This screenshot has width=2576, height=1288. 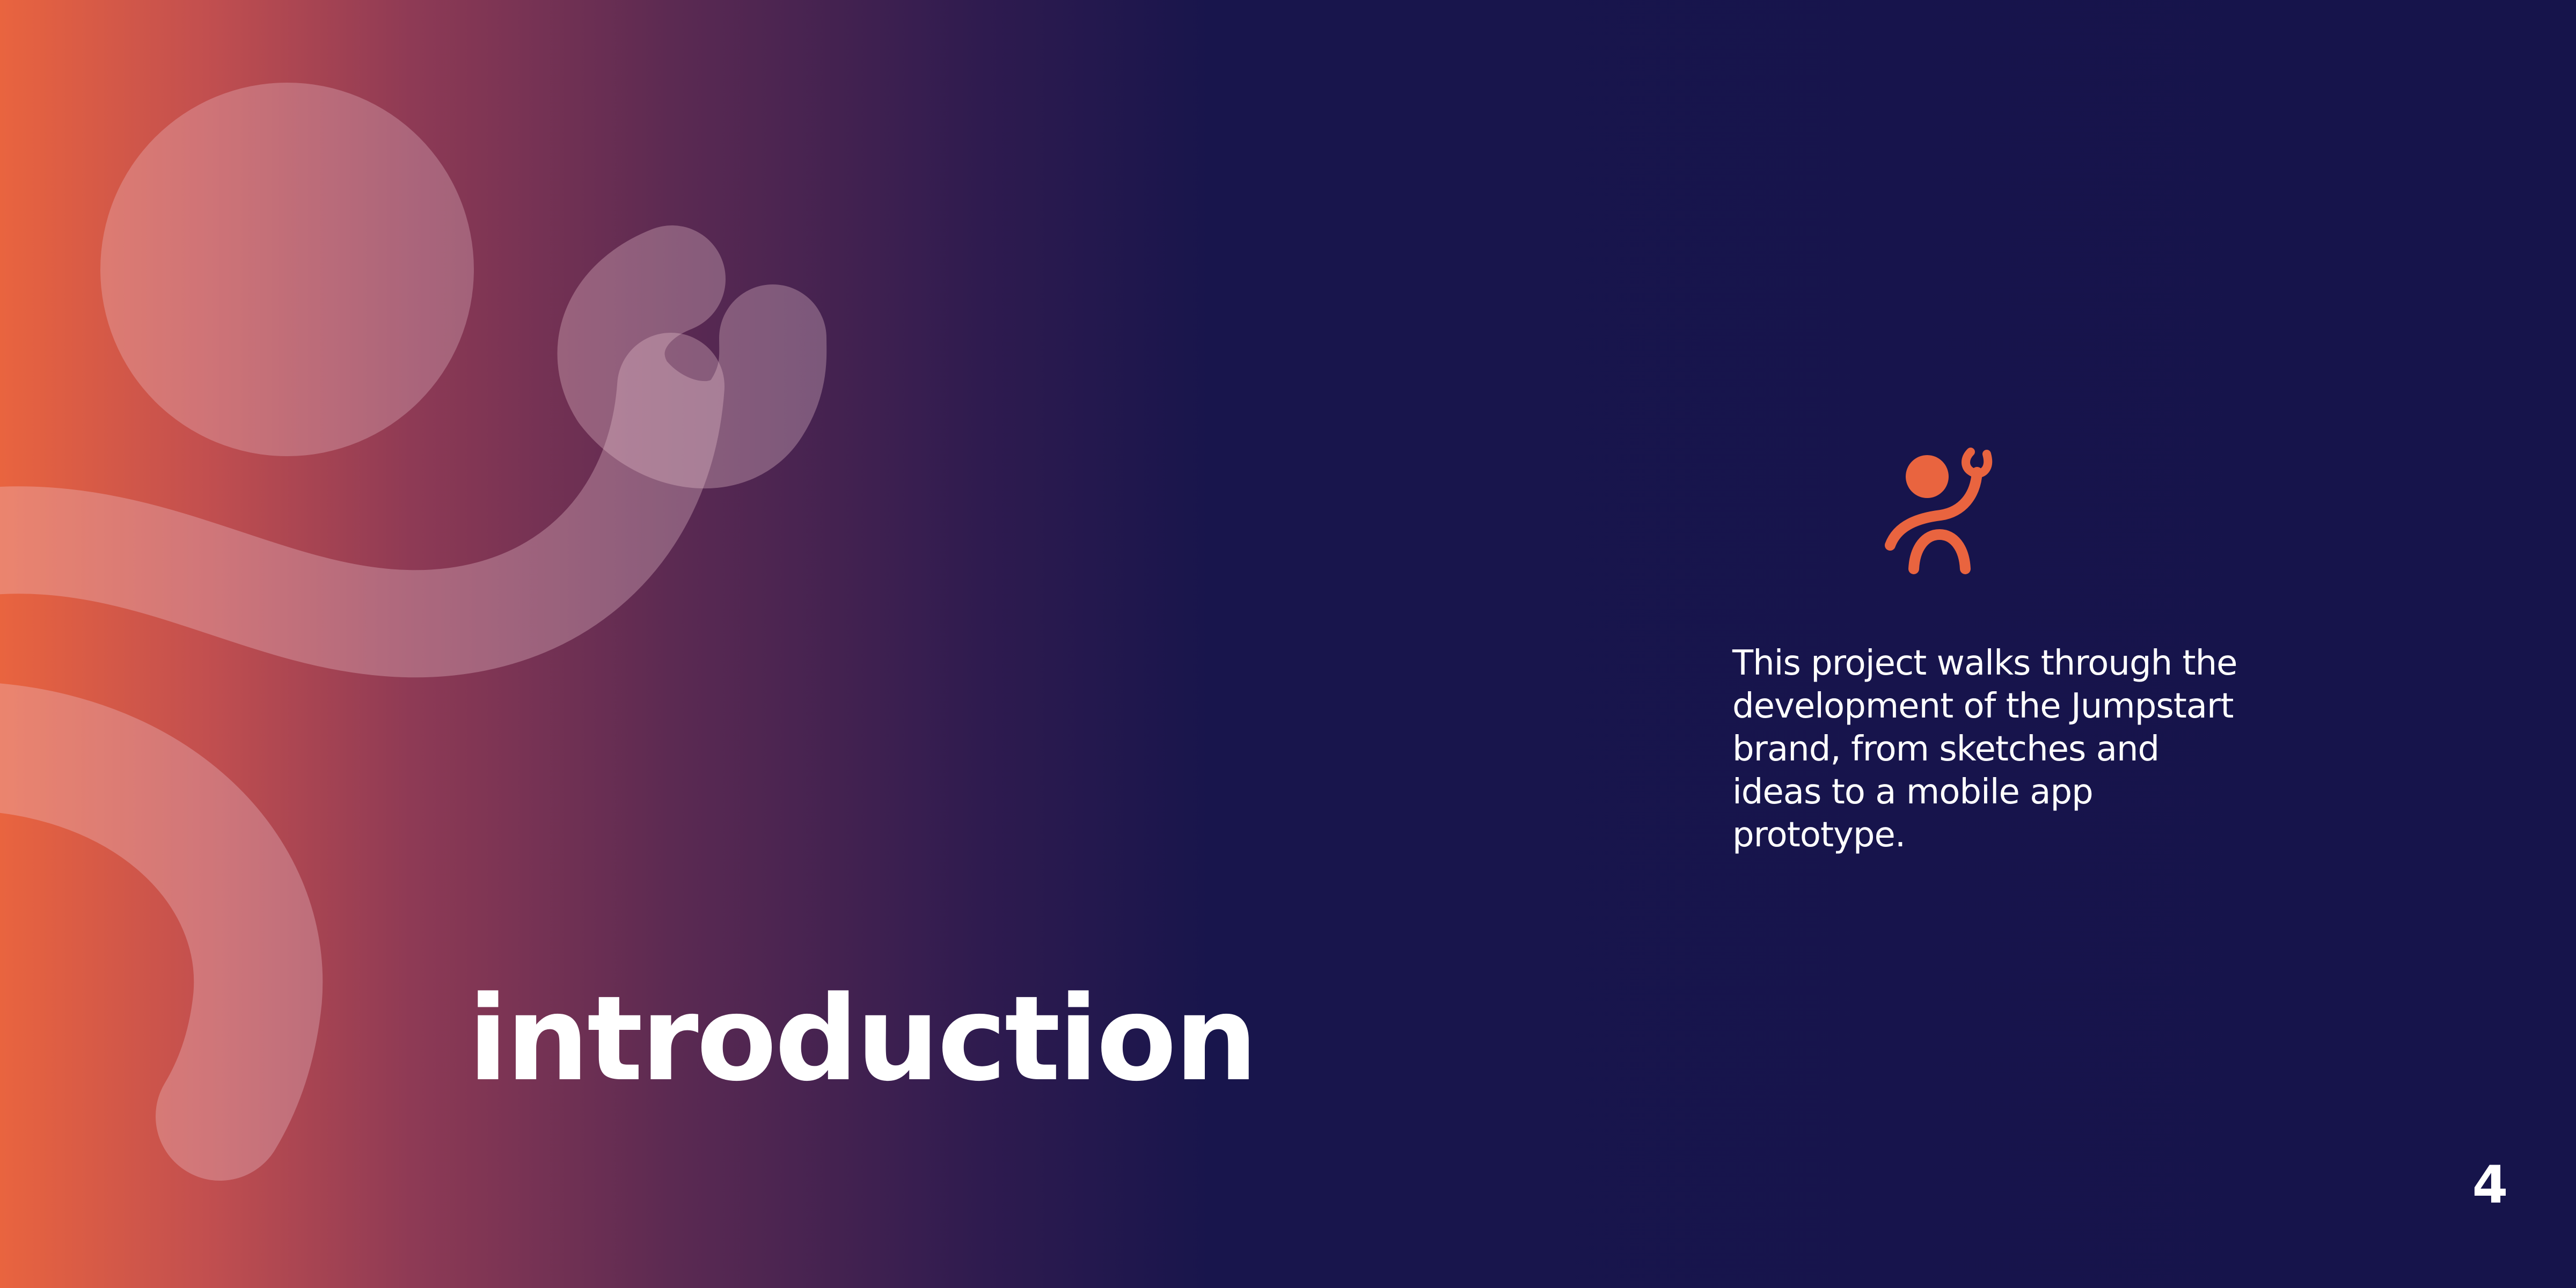 What do you see at coordinates (863, 1039) in the screenshot?
I see `page-title: introduction` at bounding box center [863, 1039].